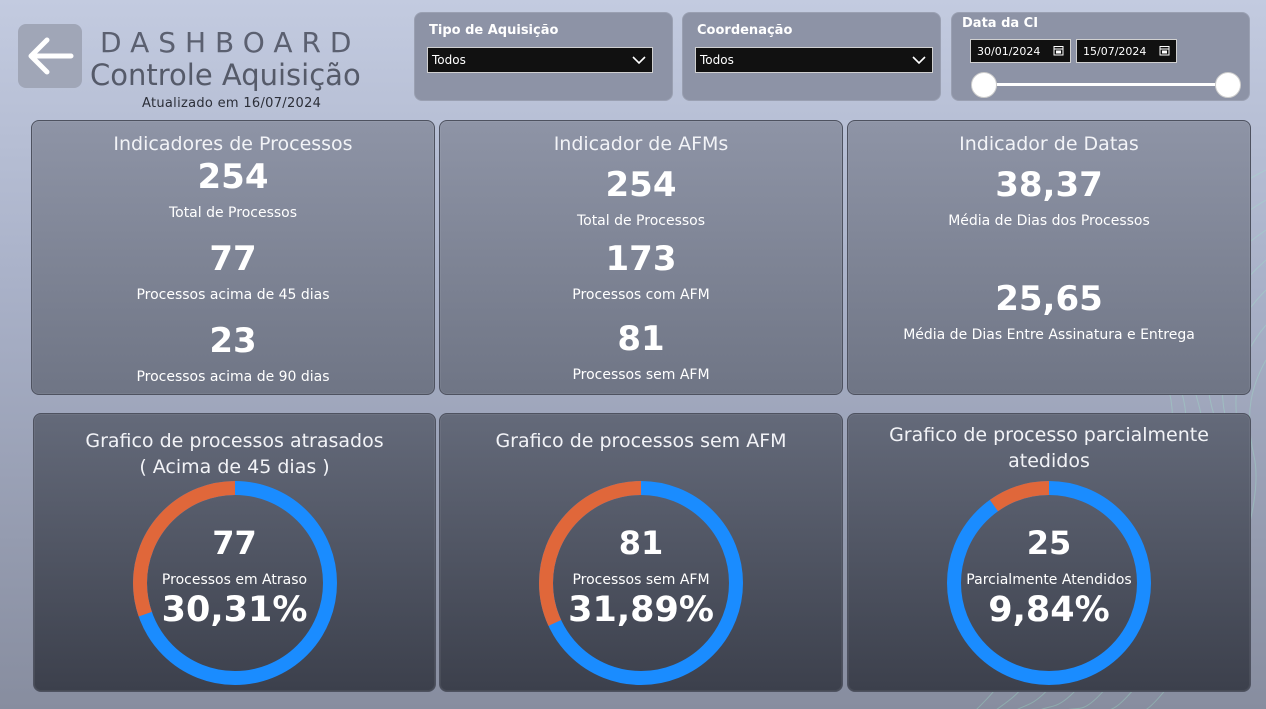 The height and width of the screenshot is (709, 1266). I want to click on filter-label: Tipo de Aquisição, so click(494, 30).